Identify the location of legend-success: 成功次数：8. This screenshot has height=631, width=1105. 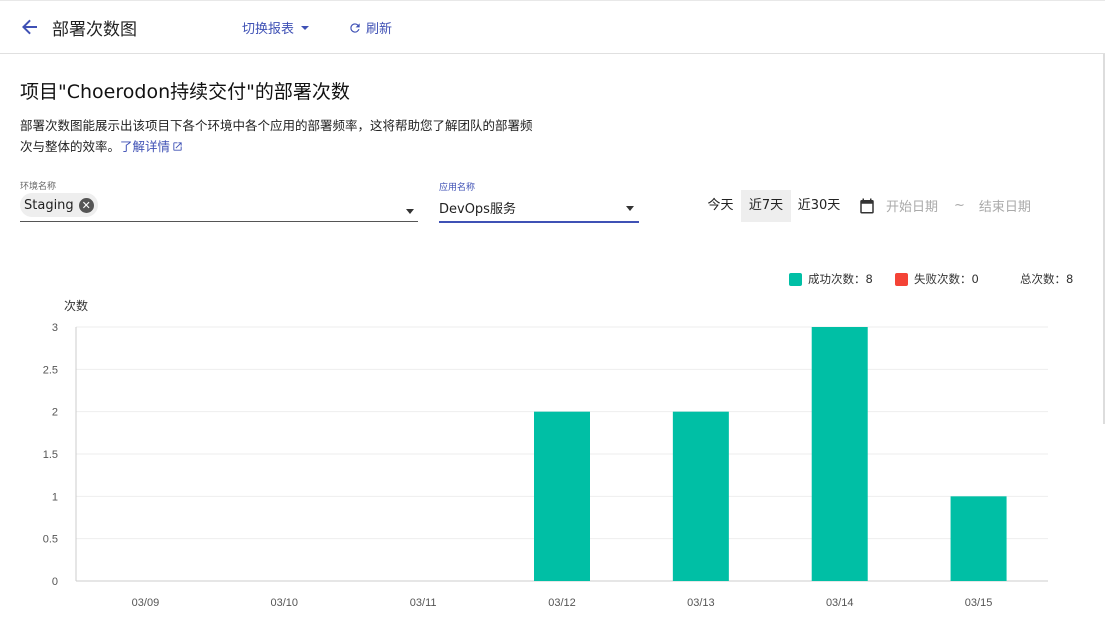
(831, 279).